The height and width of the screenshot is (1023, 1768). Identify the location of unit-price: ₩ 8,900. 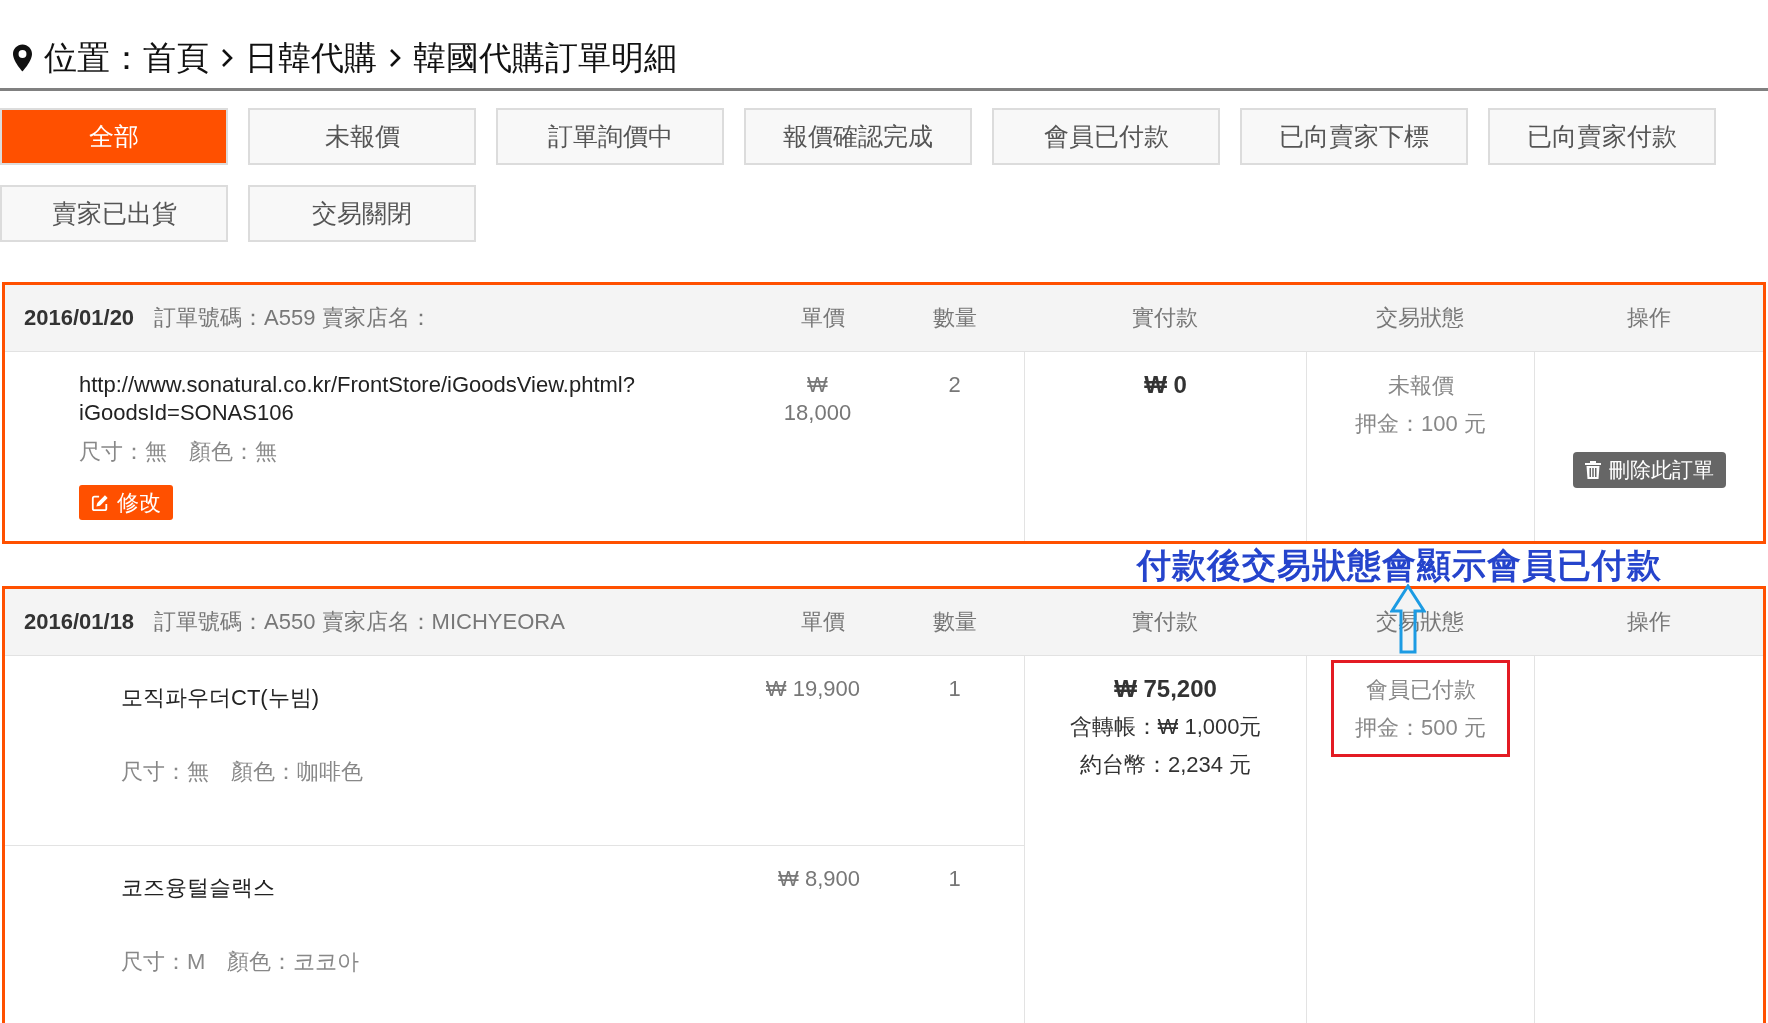
(819, 879).